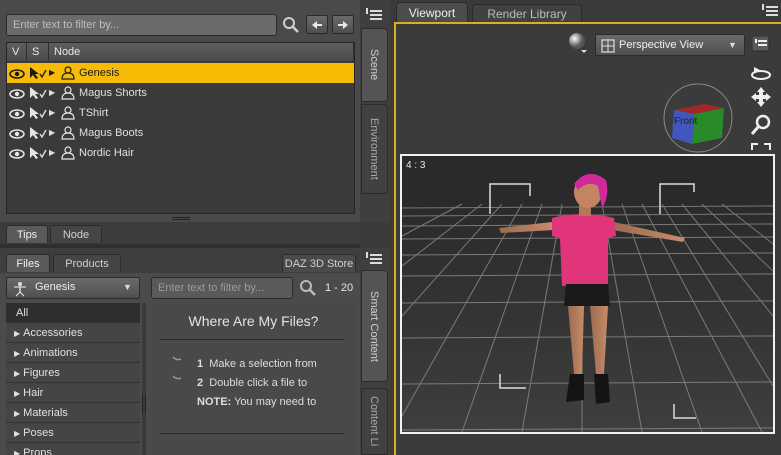 The width and height of the screenshot is (781, 455). Describe the element at coordinates (20, 289) in the screenshot. I see `figure-icon` at that location.